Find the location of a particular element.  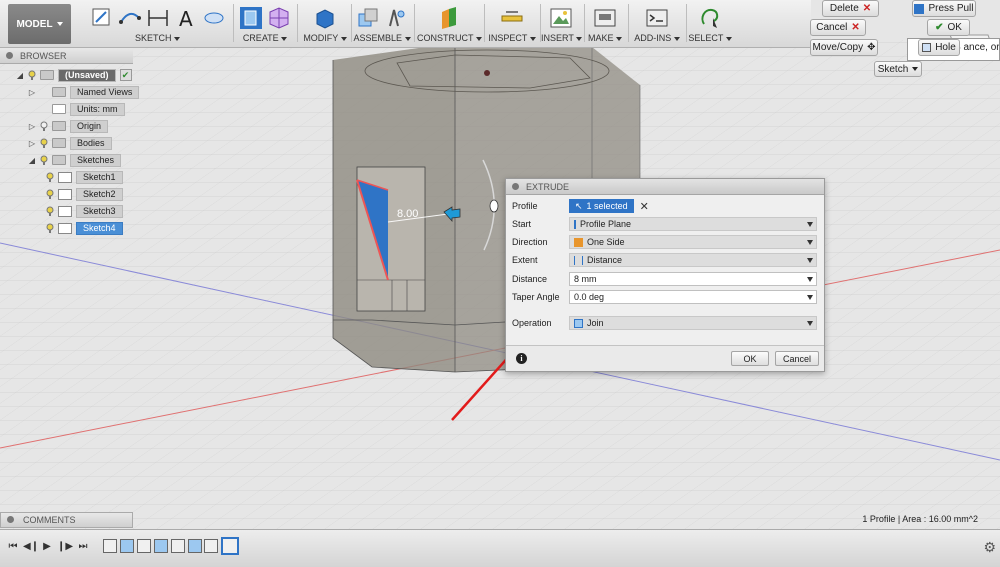

select-group: SELECT is located at coordinates (710, 24).